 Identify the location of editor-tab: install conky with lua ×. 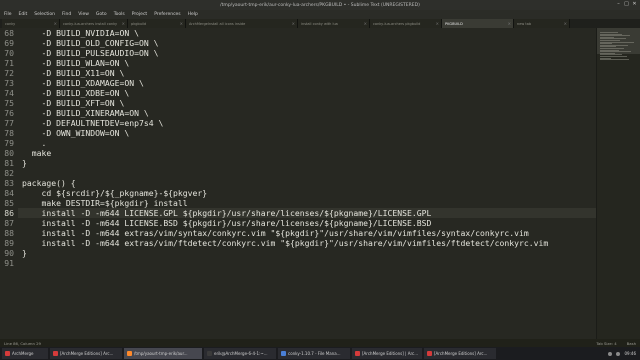
(334, 23).